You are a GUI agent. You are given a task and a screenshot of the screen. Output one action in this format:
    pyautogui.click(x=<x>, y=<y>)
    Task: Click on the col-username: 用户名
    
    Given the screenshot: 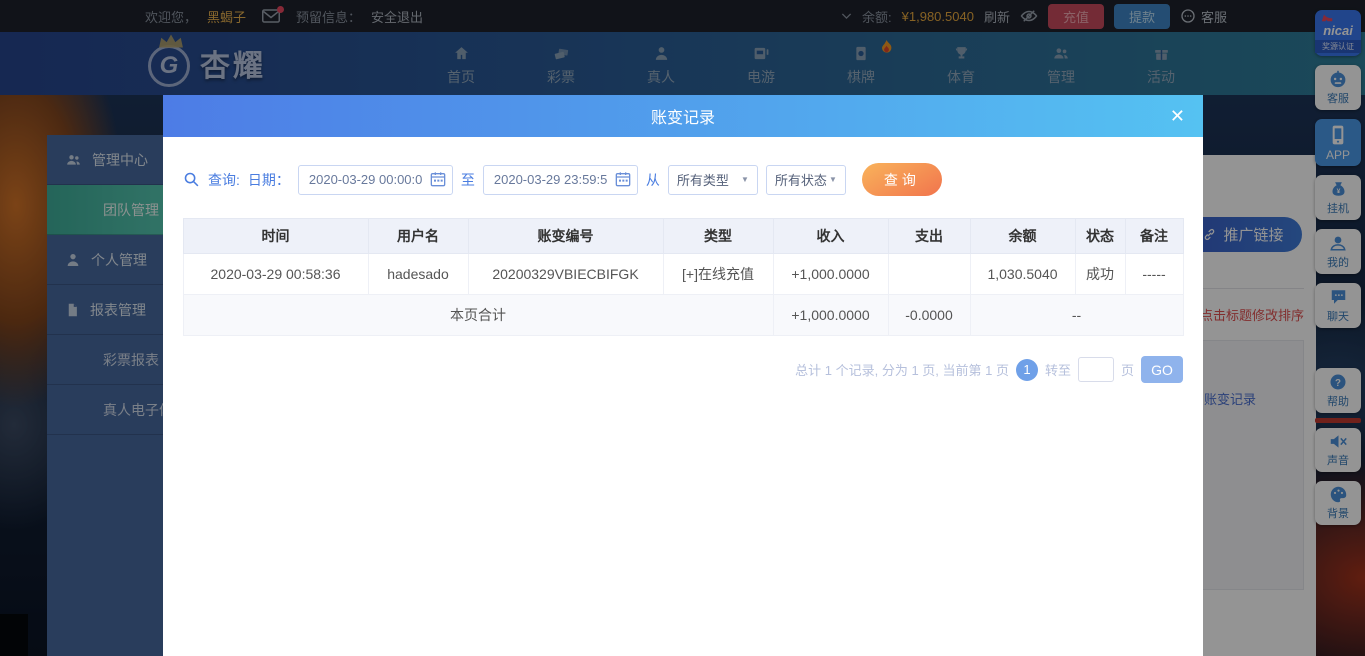 What is the action you would take?
    pyautogui.click(x=418, y=236)
    